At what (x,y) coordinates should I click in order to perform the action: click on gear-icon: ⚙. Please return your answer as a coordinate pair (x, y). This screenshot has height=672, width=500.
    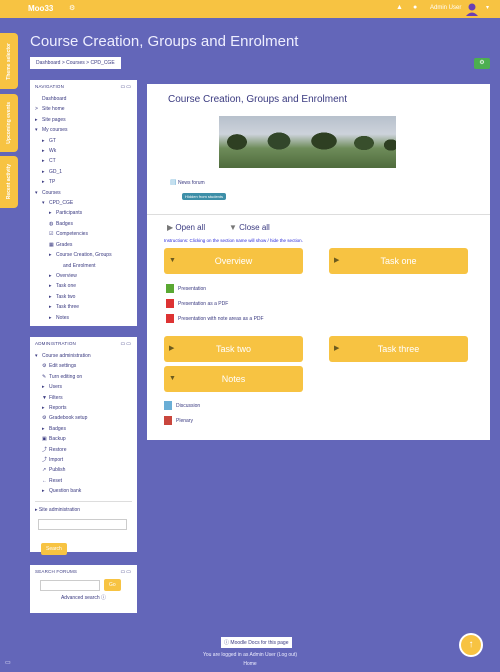
    Looking at the image, I should click on (72, 8).